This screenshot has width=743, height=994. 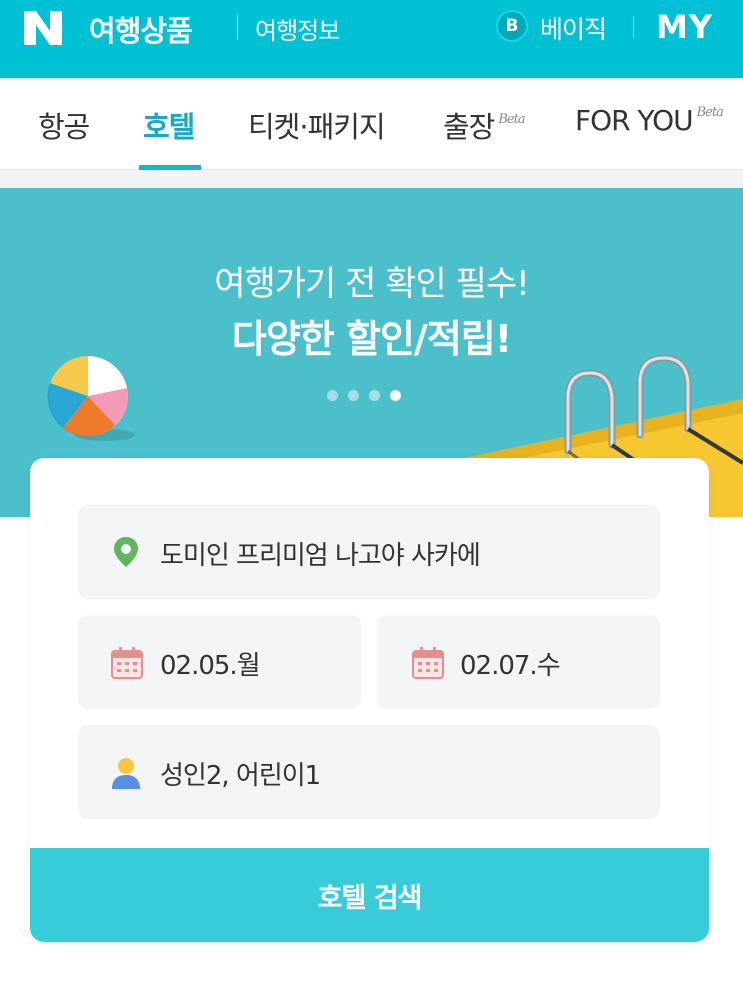 What do you see at coordinates (126, 773) in the screenshot?
I see `person-icon` at bounding box center [126, 773].